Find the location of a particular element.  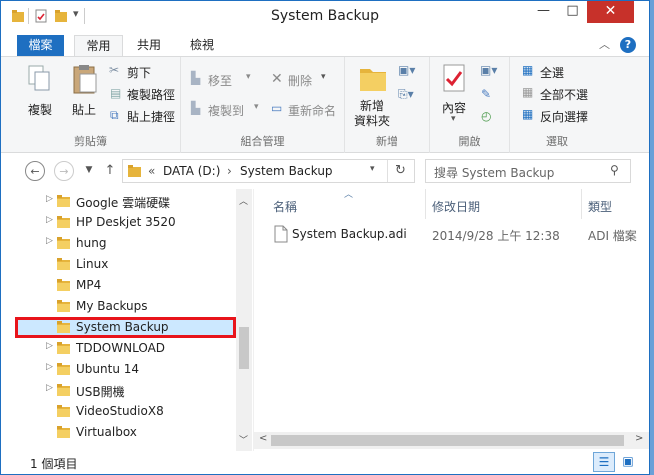

address-bar: « DATA (D:) › System Backup ▾ ↻ is located at coordinates (268, 171).